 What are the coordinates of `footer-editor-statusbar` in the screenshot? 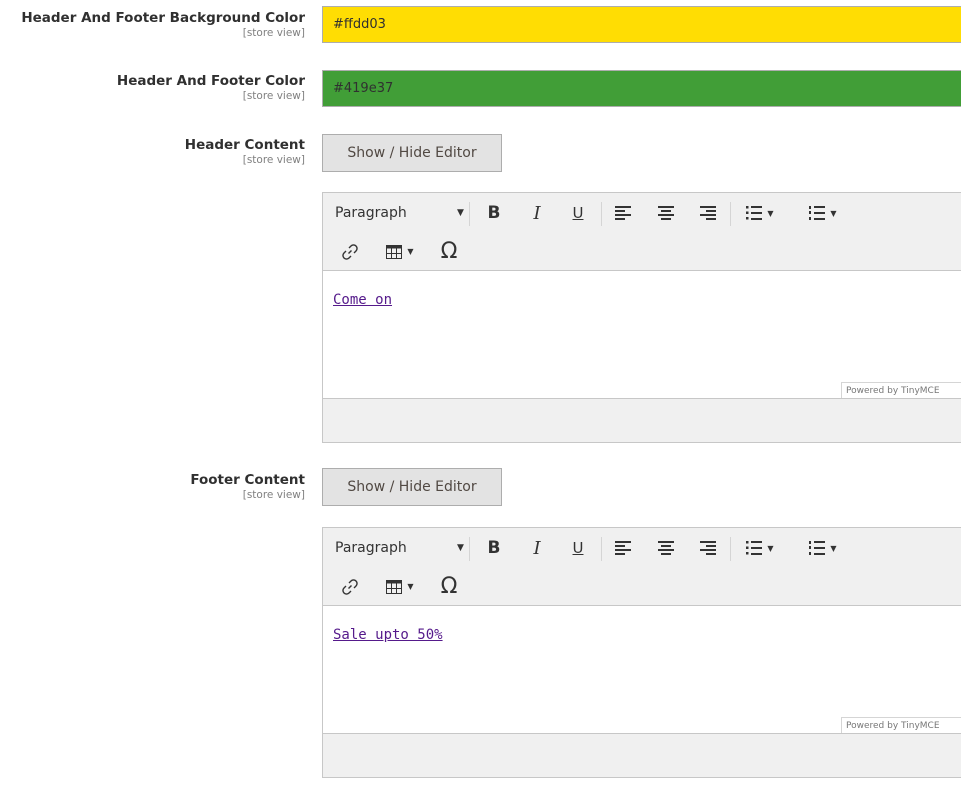 It's located at (642, 755).